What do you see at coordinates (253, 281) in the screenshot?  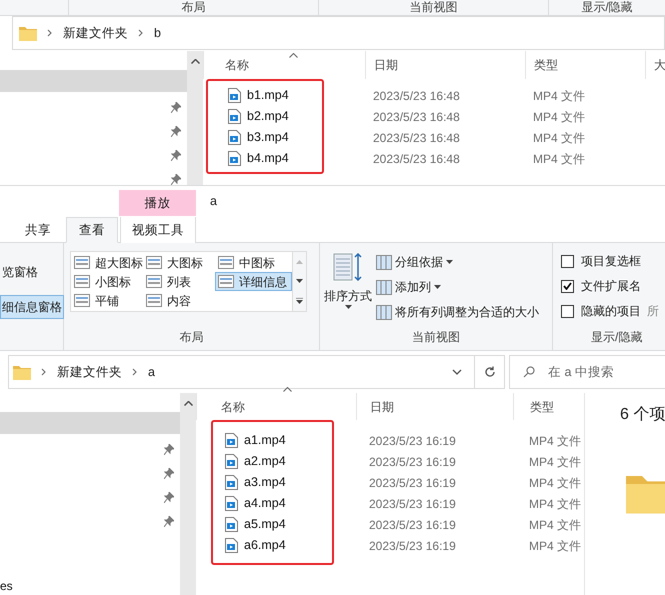 I see `layout-option: 详细信息` at bounding box center [253, 281].